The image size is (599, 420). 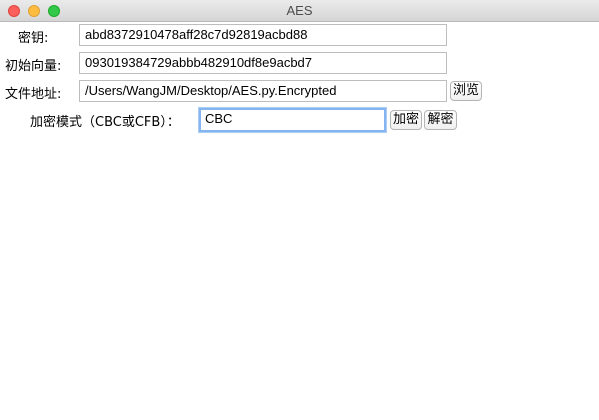 What do you see at coordinates (33, 66) in the screenshot?
I see `iv-label: 初始向量:` at bounding box center [33, 66].